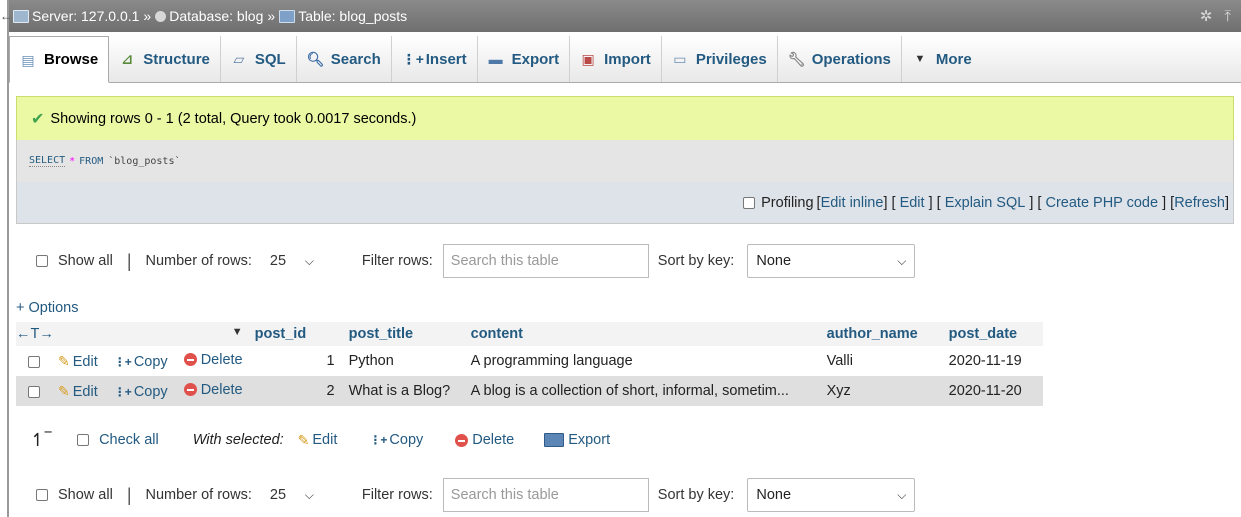 Image resolution: width=1241 pixels, height=517 pixels. Describe the element at coordinates (731, 59) in the screenshot. I see `tab-label: Privileges` at that location.